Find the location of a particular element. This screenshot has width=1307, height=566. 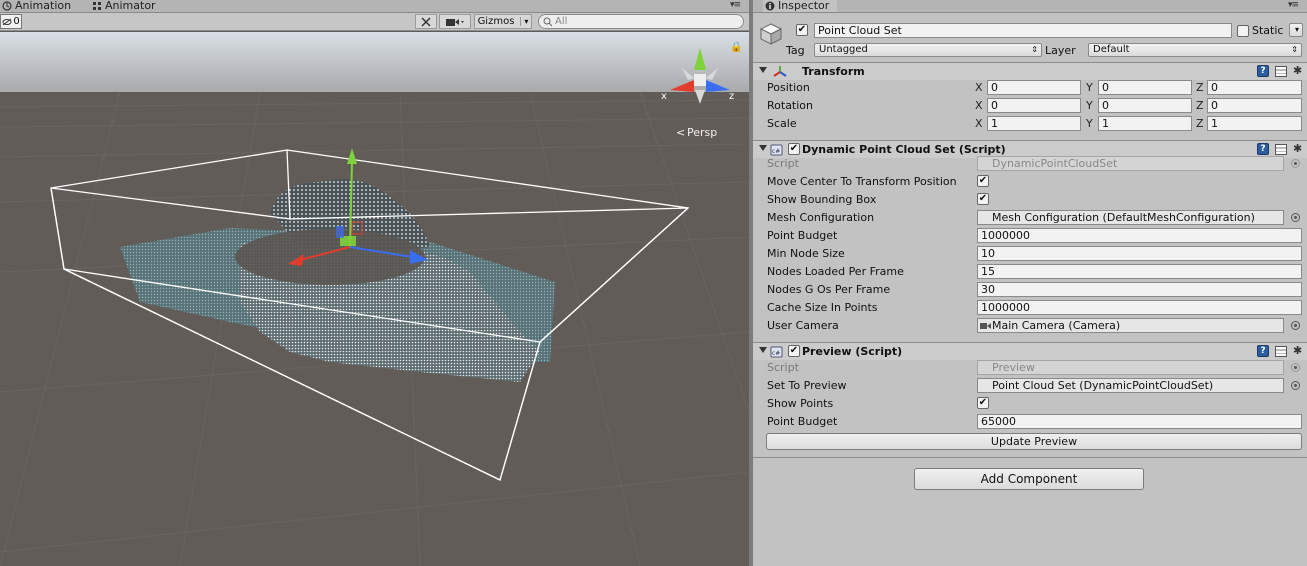

search-placeholder: All is located at coordinates (561, 21).